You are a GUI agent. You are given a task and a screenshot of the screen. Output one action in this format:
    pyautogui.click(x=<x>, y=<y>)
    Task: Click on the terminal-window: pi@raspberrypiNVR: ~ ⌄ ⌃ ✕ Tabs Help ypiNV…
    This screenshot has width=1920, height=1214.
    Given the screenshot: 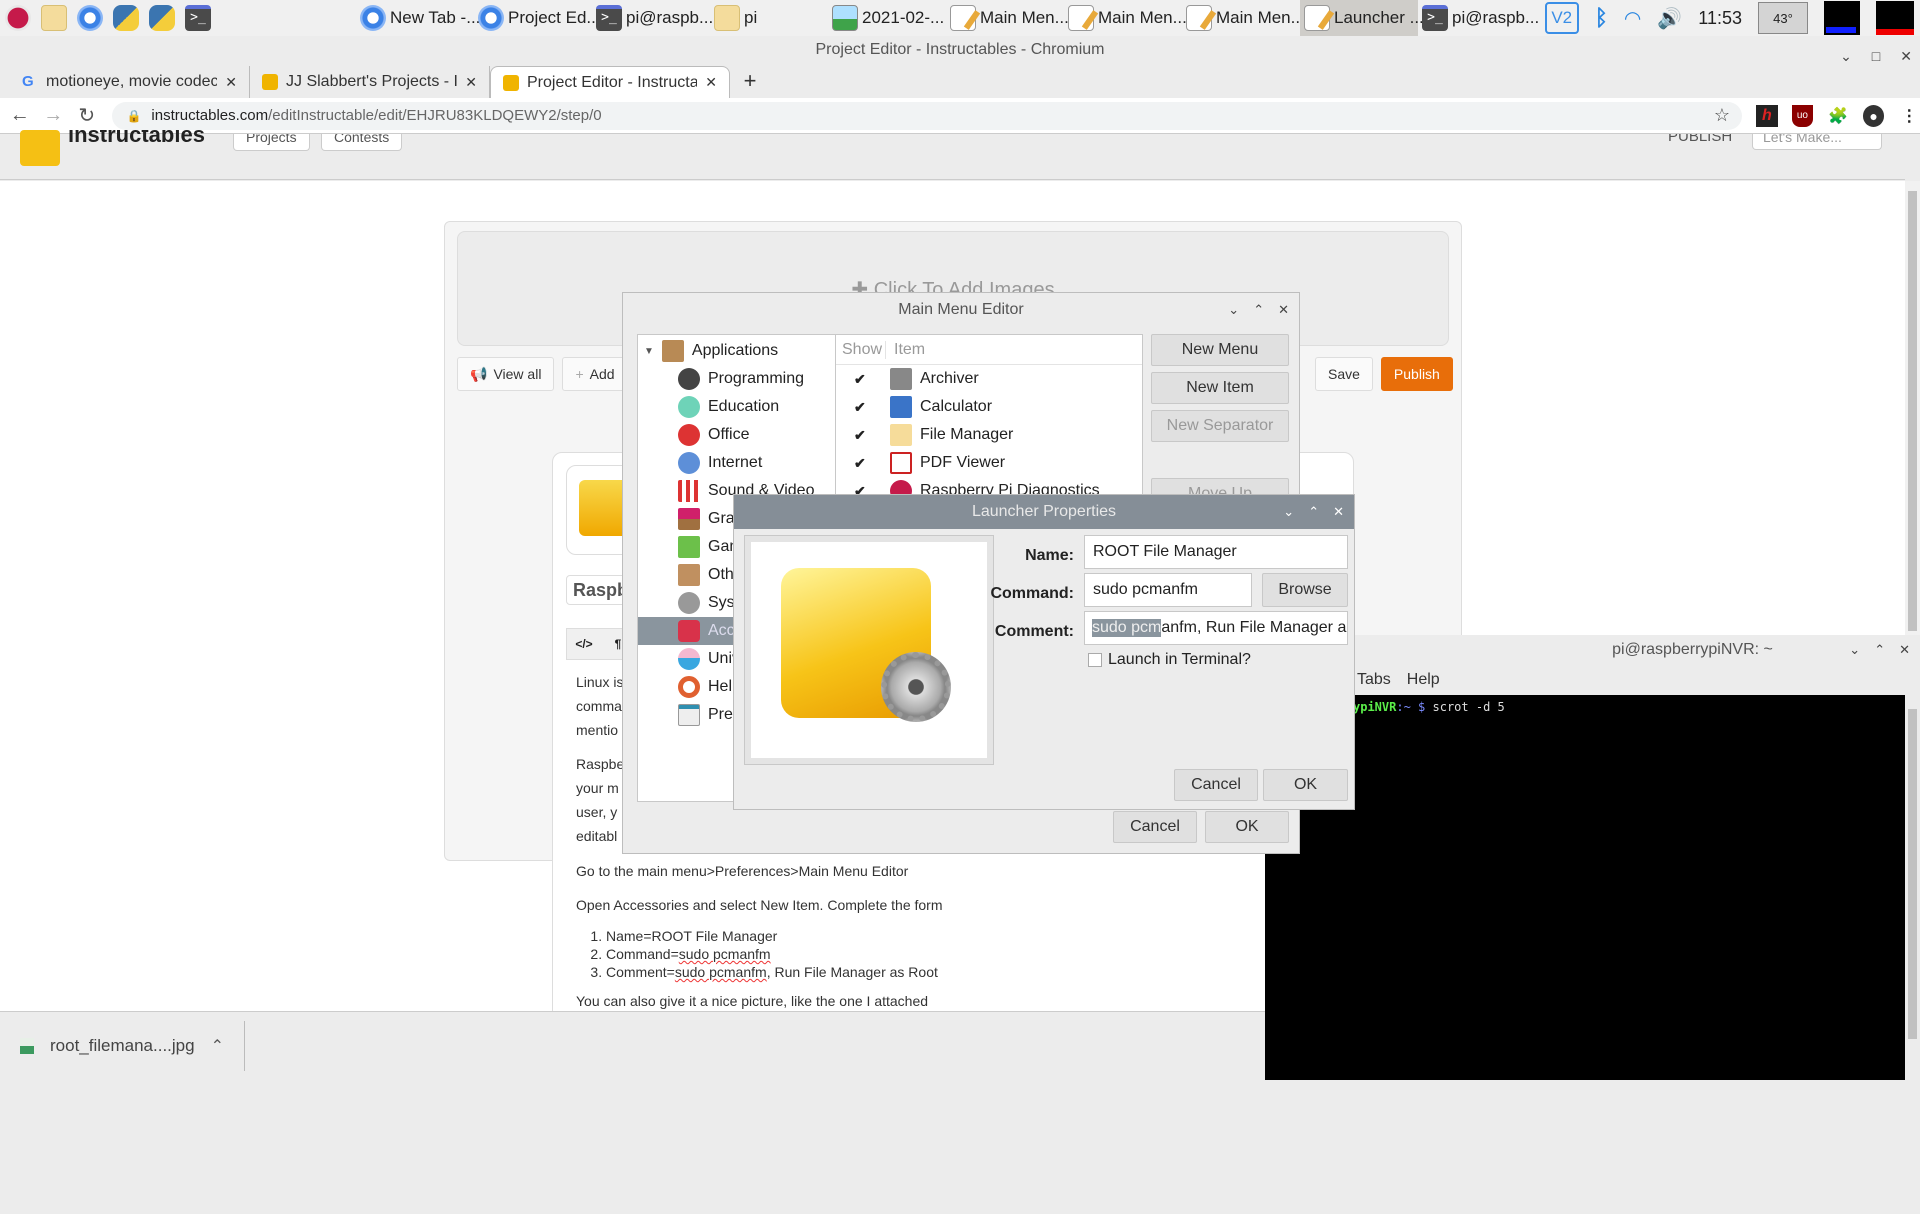 What is the action you would take?
    pyautogui.click(x=1592, y=857)
    